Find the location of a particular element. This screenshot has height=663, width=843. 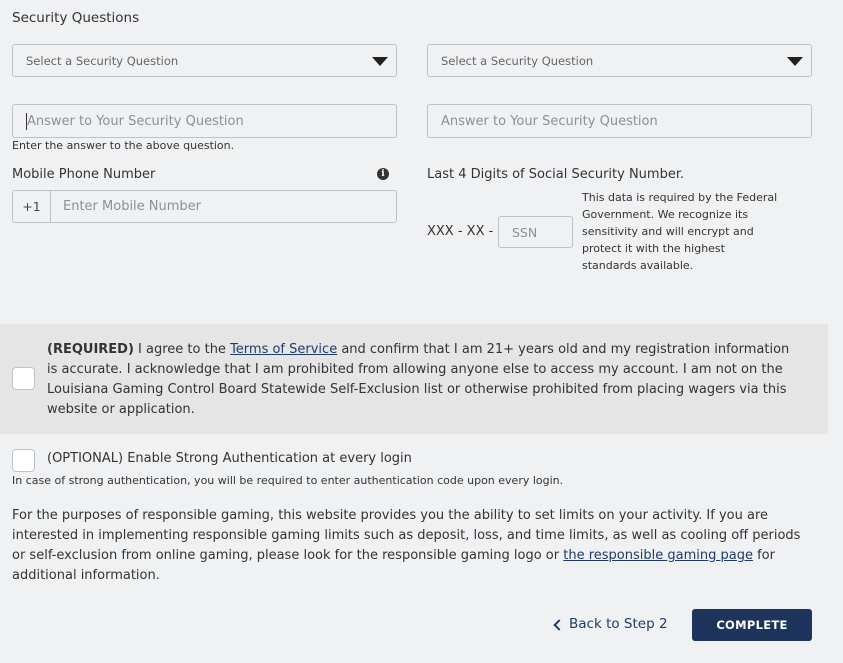

back-label: Back to Step 2 is located at coordinates (618, 624).